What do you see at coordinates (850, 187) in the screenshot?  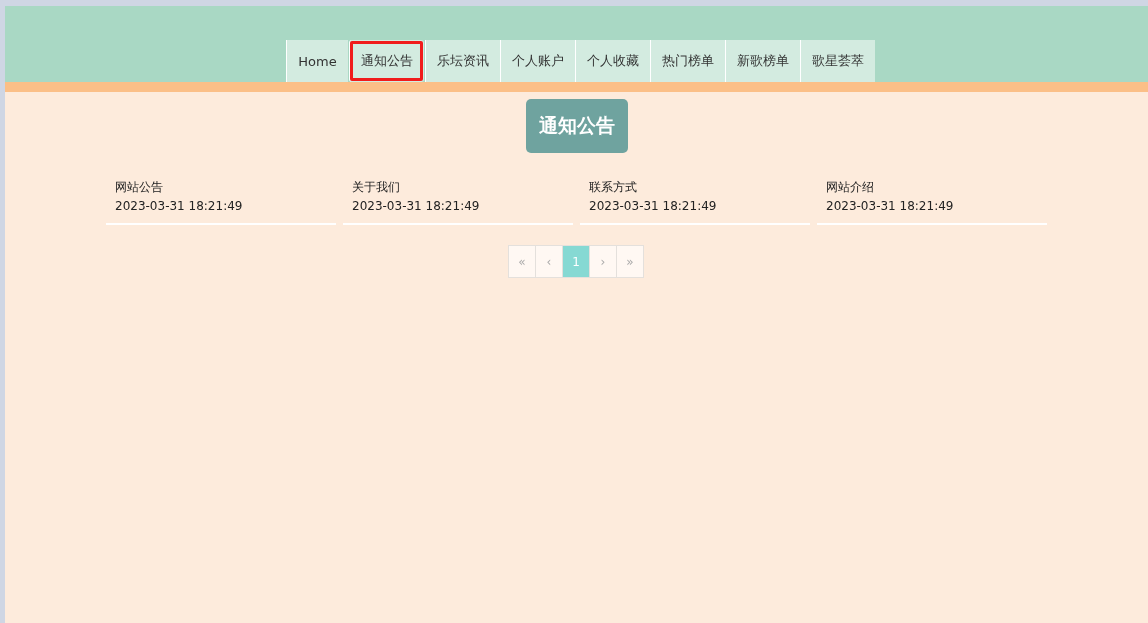 I see `notice-title: 网站介绍` at bounding box center [850, 187].